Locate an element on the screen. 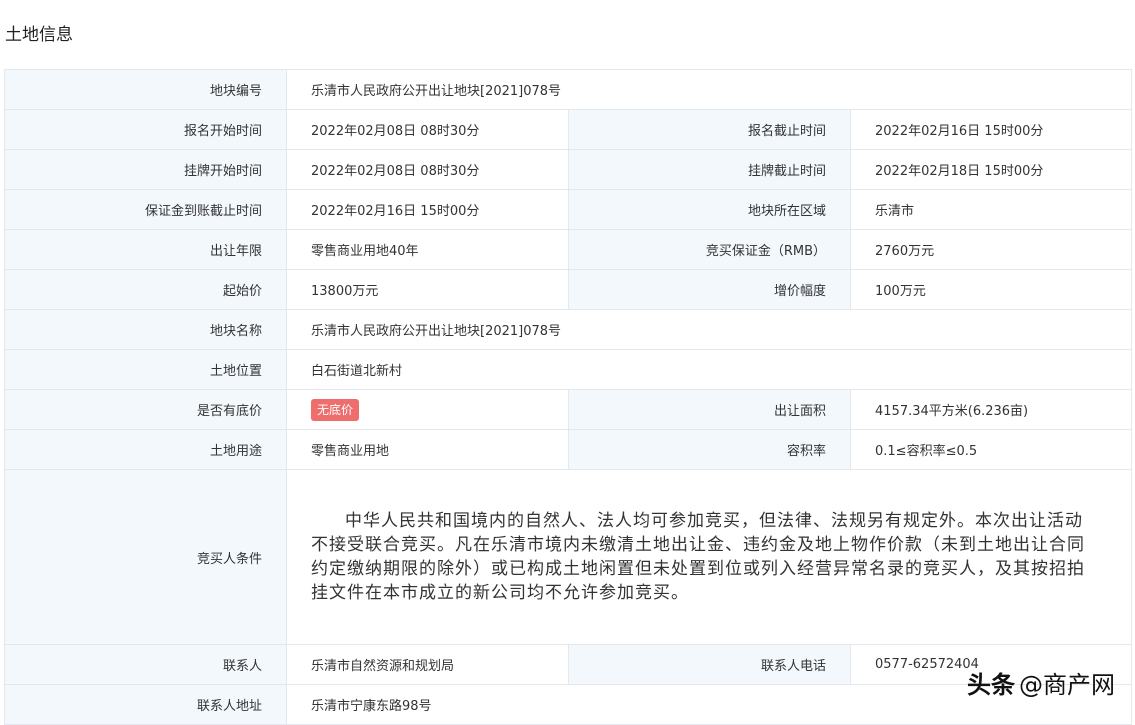 This screenshot has height=725, width=1135. deposit-deadline-label: 保证金到账截止时间 is located at coordinates (145, 209).